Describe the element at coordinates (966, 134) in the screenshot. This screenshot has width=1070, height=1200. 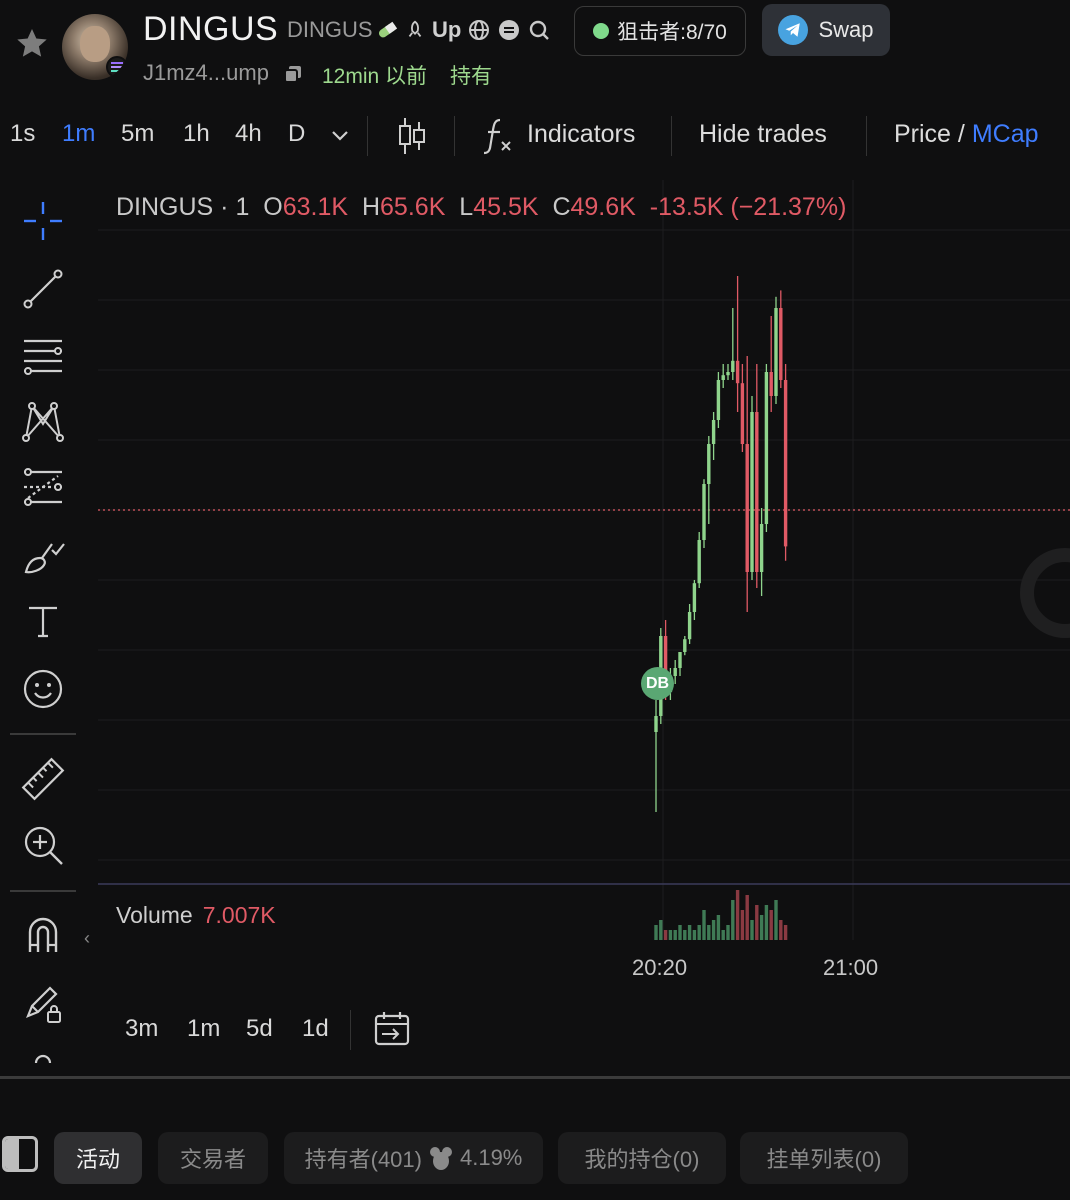
I see `price-mcap-toggle: Price / MCap` at that location.